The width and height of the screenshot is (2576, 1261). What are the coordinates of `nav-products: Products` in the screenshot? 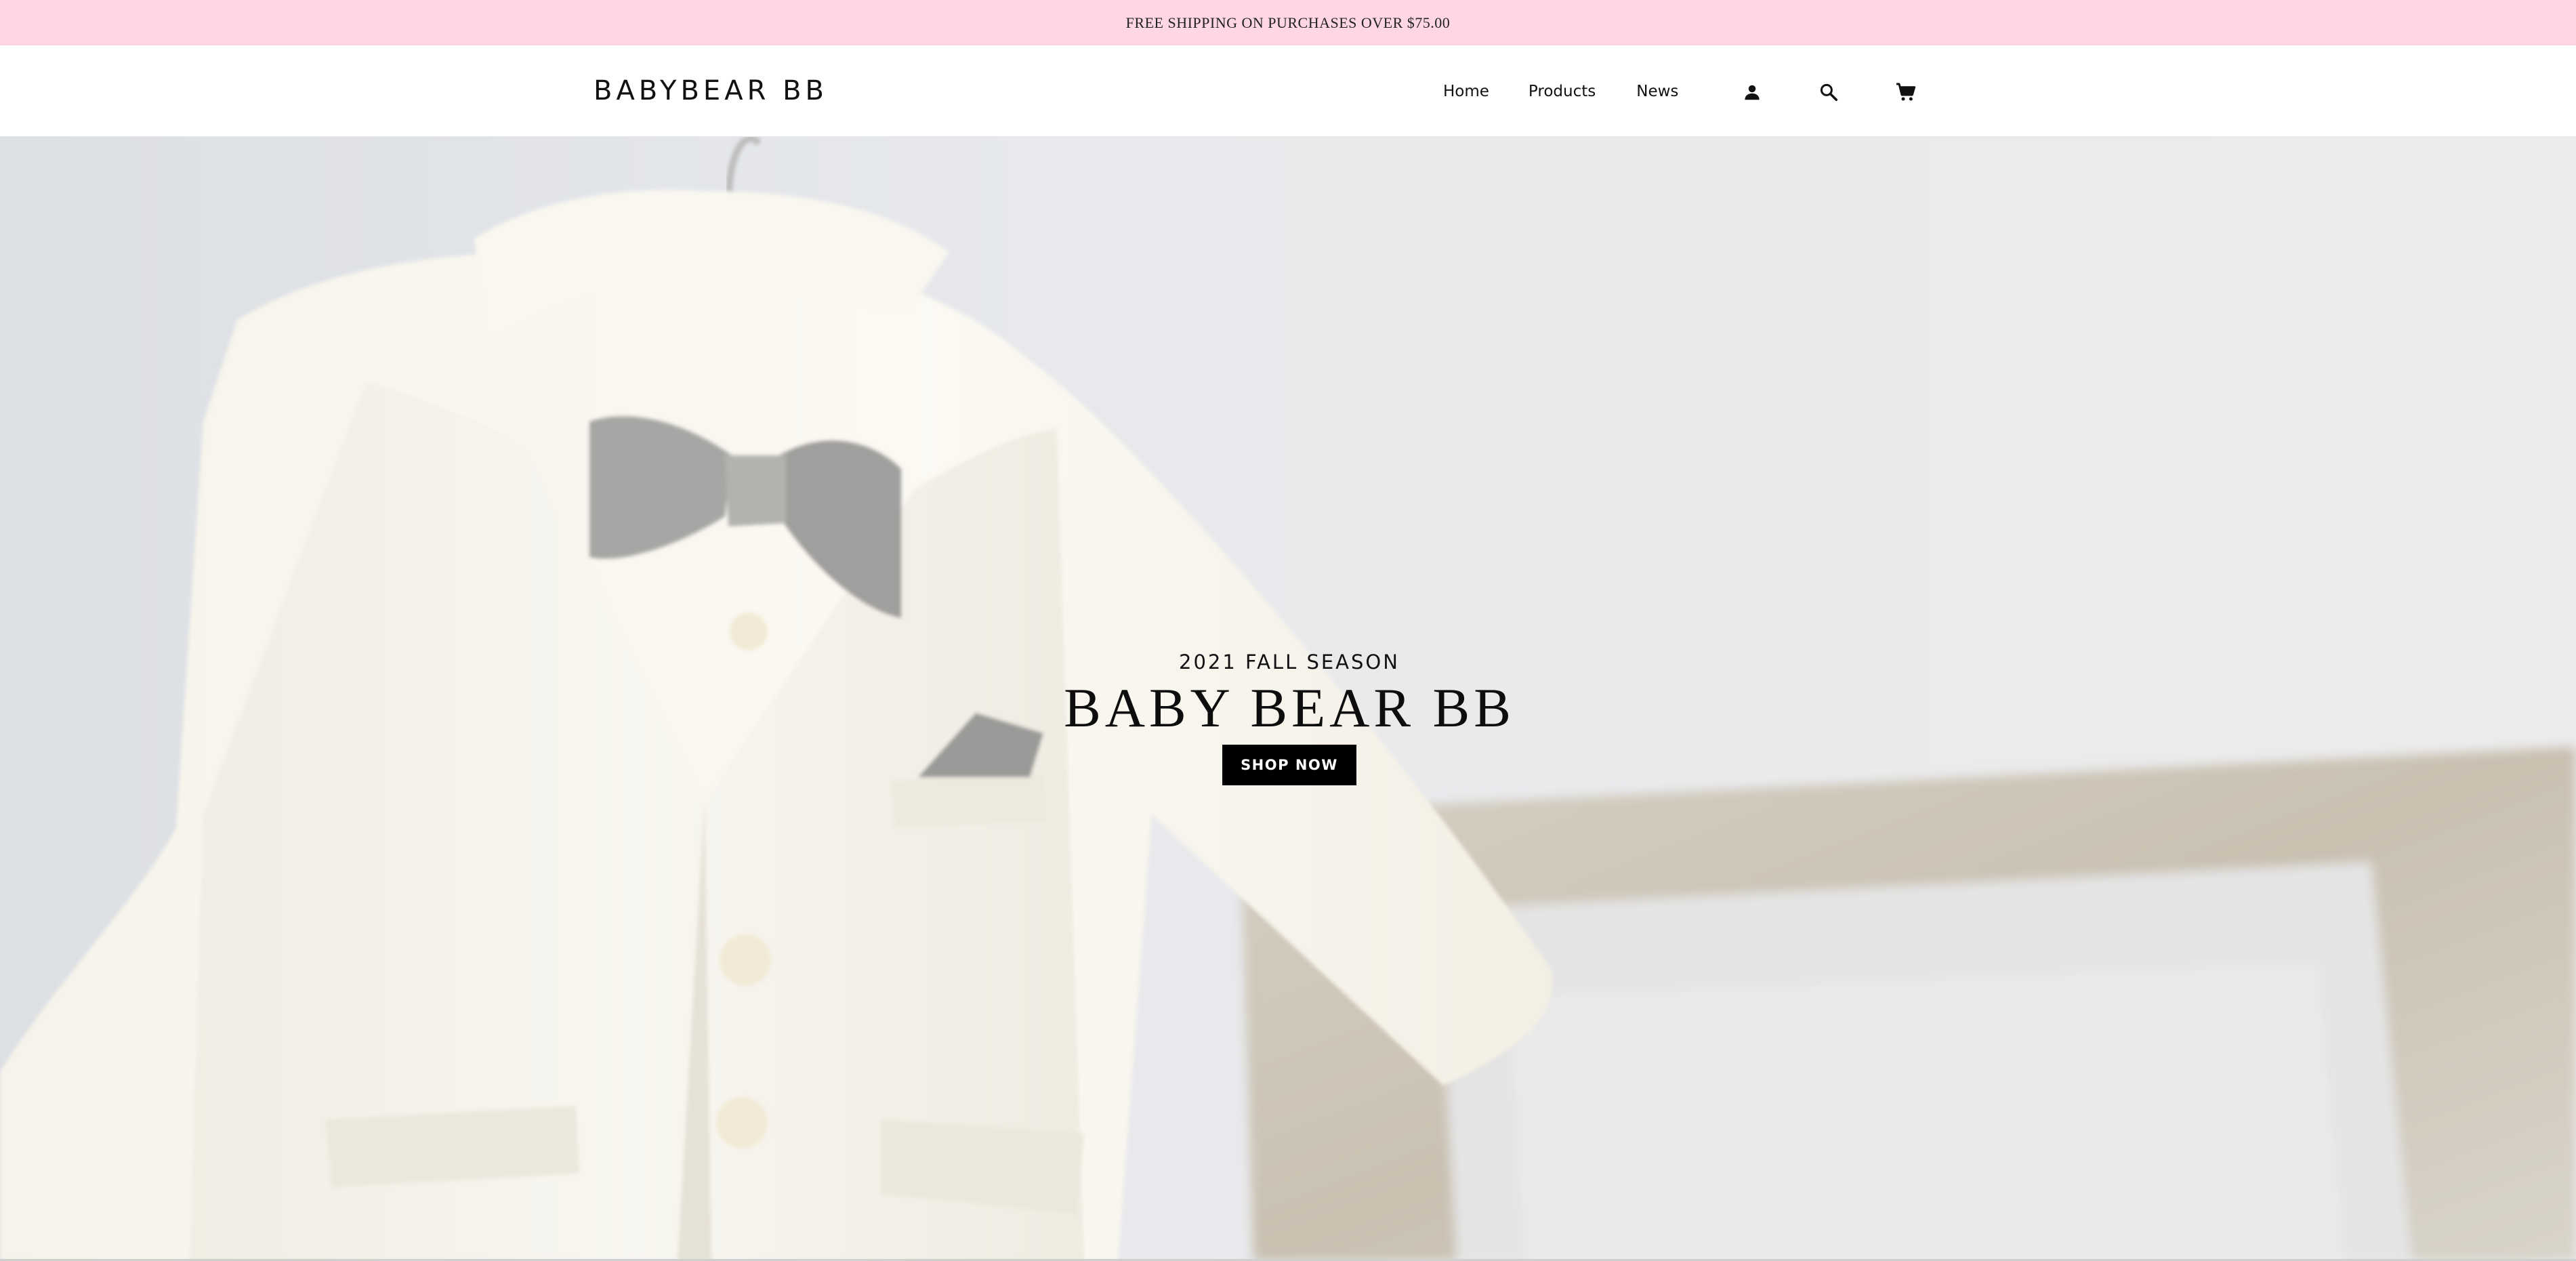 It's located at (1562, 91).